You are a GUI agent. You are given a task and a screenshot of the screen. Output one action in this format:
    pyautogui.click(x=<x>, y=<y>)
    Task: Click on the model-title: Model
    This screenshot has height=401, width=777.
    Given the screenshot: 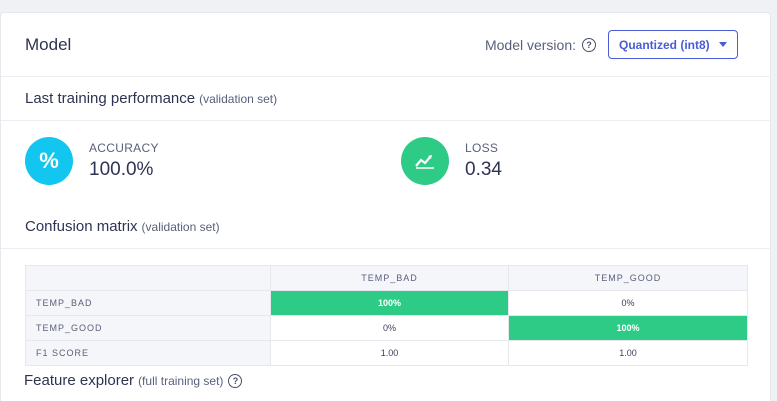 What is the action you would take?
    pyautogui.click(x=48, y=44)
    